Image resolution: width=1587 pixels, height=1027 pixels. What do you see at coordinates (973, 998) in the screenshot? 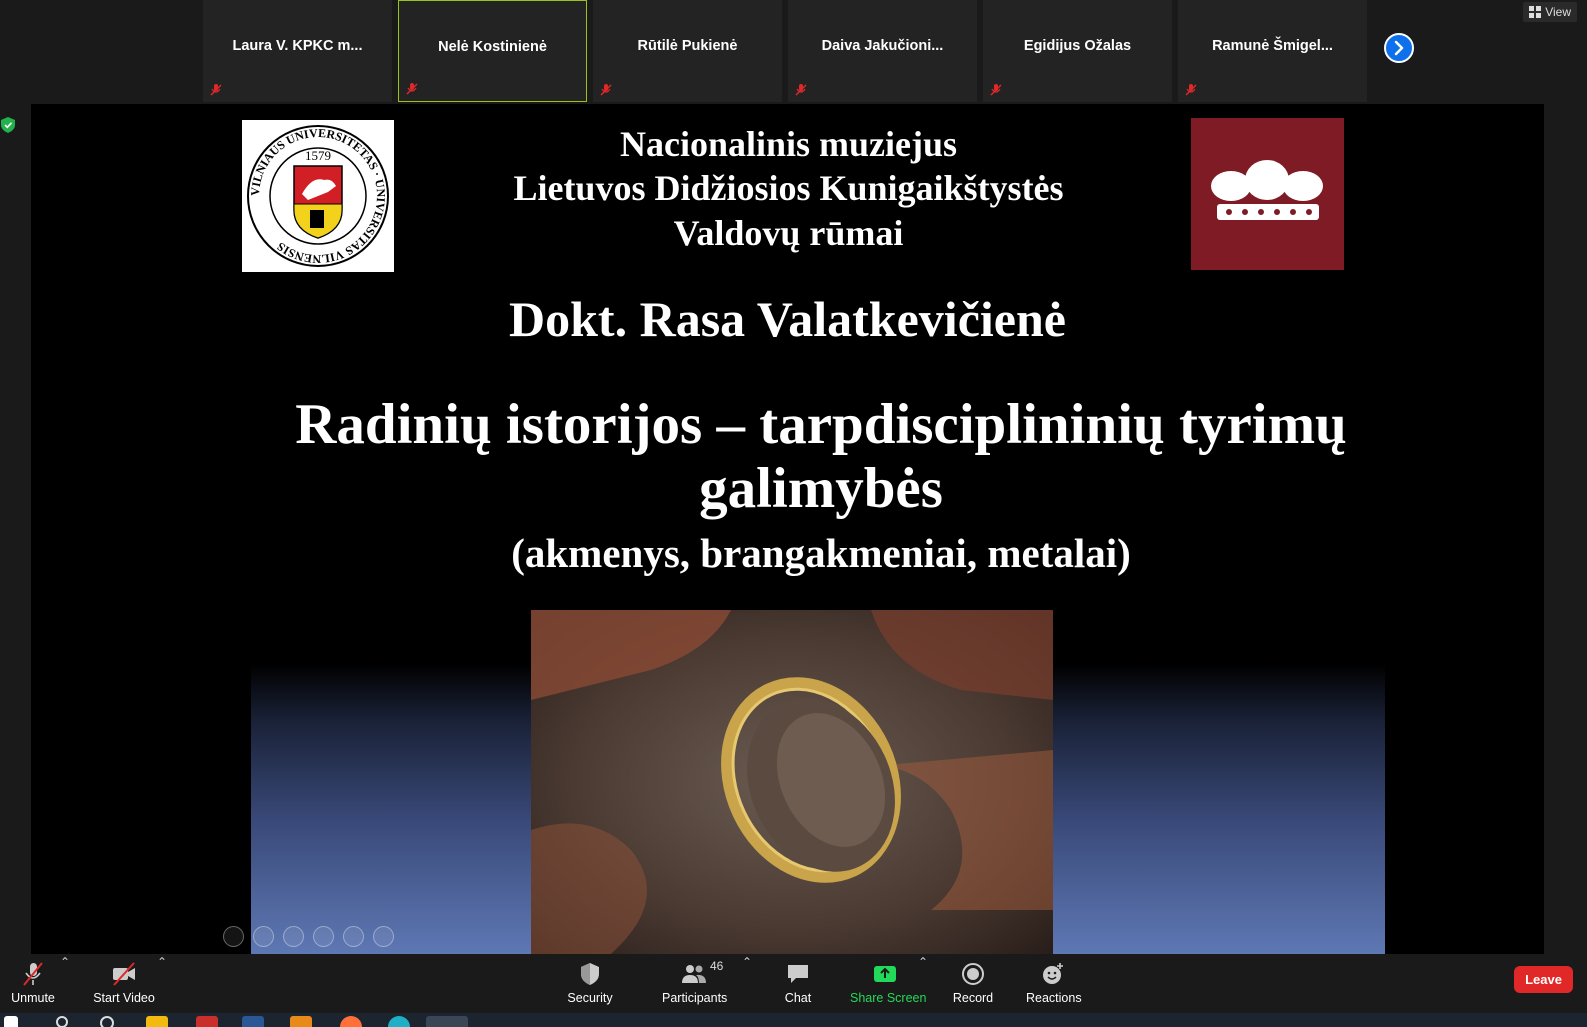
I see `record-label: Record` at bounding box center [973, 998].